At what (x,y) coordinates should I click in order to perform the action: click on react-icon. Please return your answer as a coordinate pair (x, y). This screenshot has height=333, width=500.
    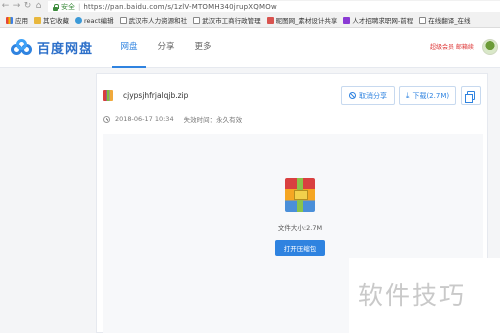
    Looking at the image, I should click on (78, 20).